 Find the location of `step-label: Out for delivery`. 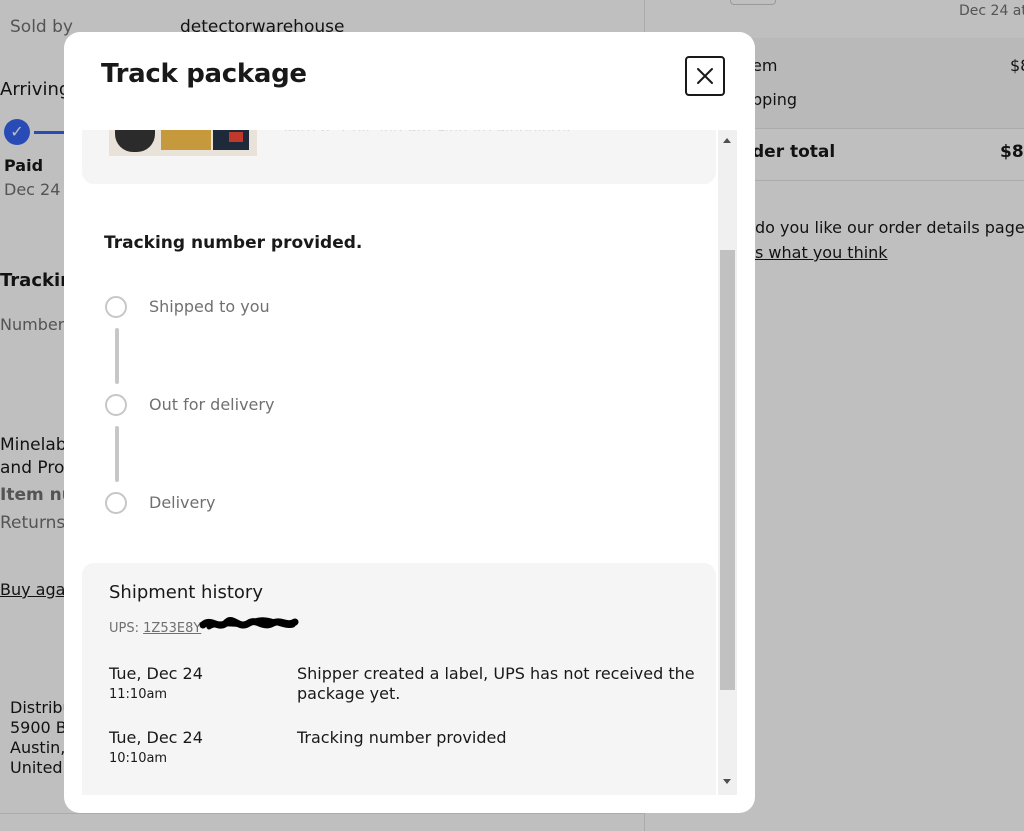

step-label: Out for delivery is located at coordinates (212, 404).